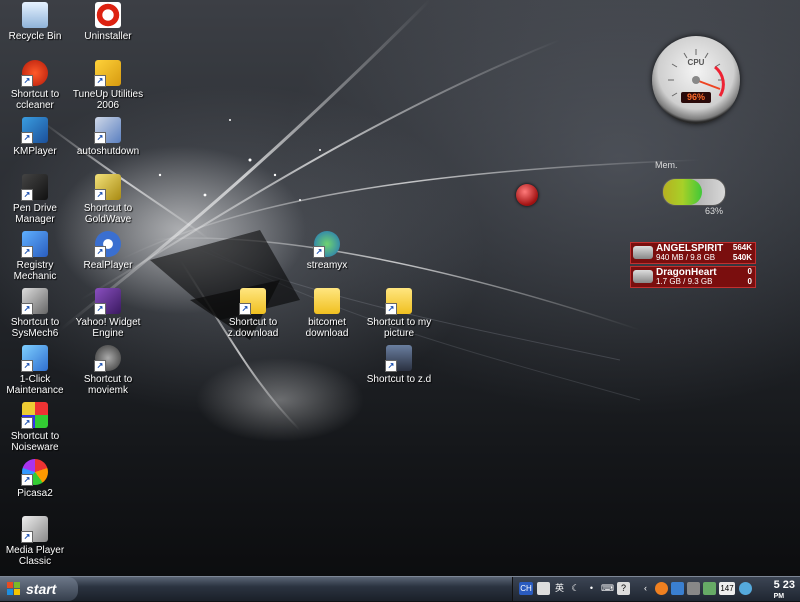  Describe the element at coordinates (327, 265) in the screenshot. I see `icon-label: streamyx` at that location.